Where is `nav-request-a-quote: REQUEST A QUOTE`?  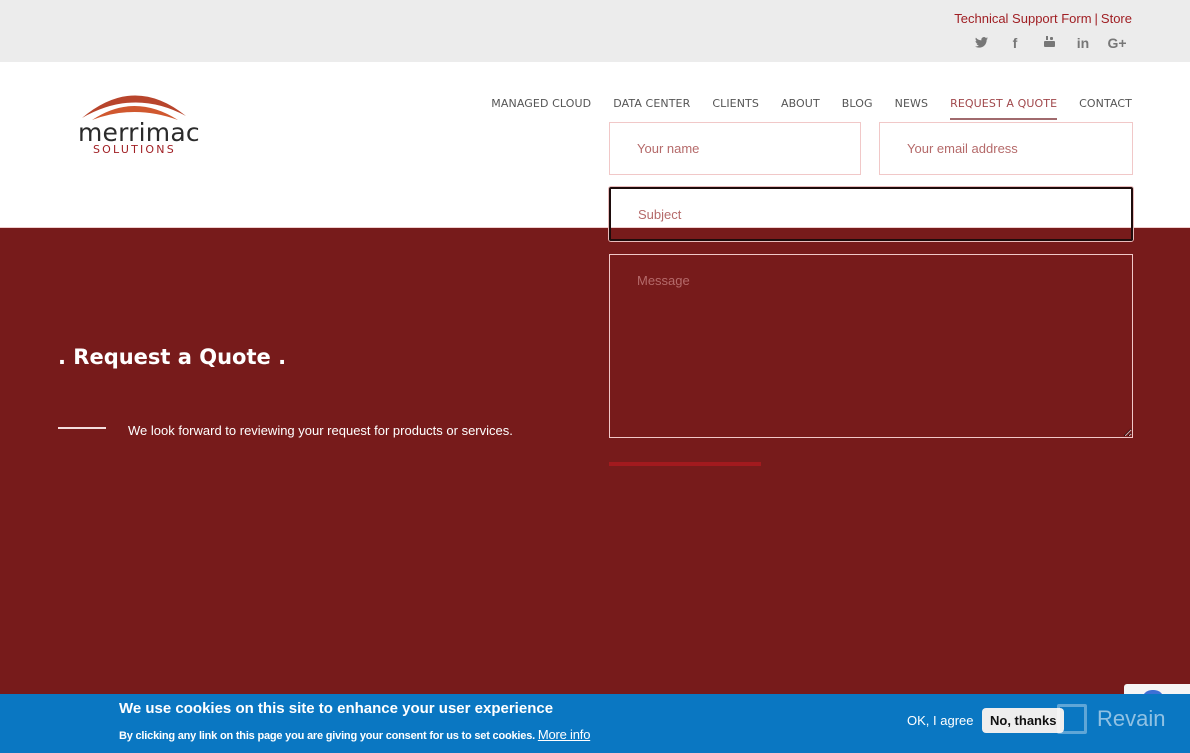
nav-request-a-quote: REQUEST A QUOTE is located at coordinates (1004, 108).